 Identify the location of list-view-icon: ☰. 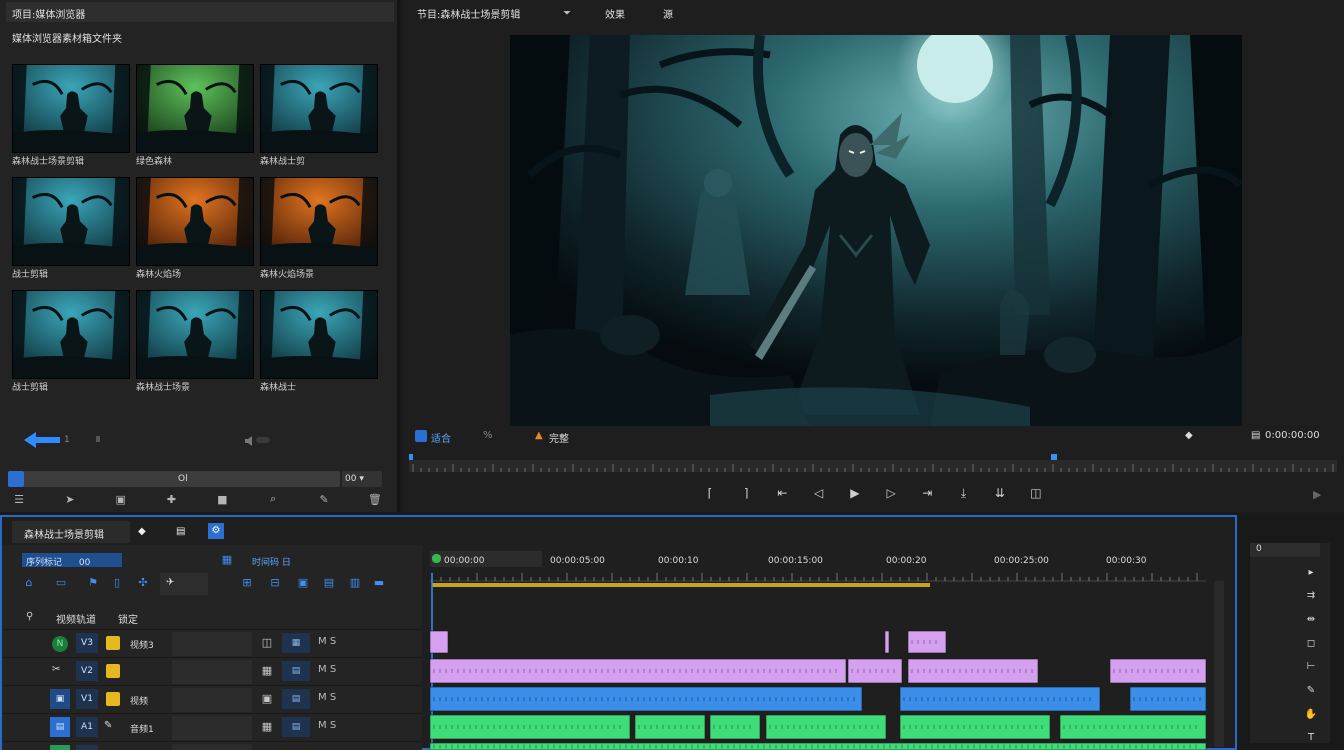
(19, 499).